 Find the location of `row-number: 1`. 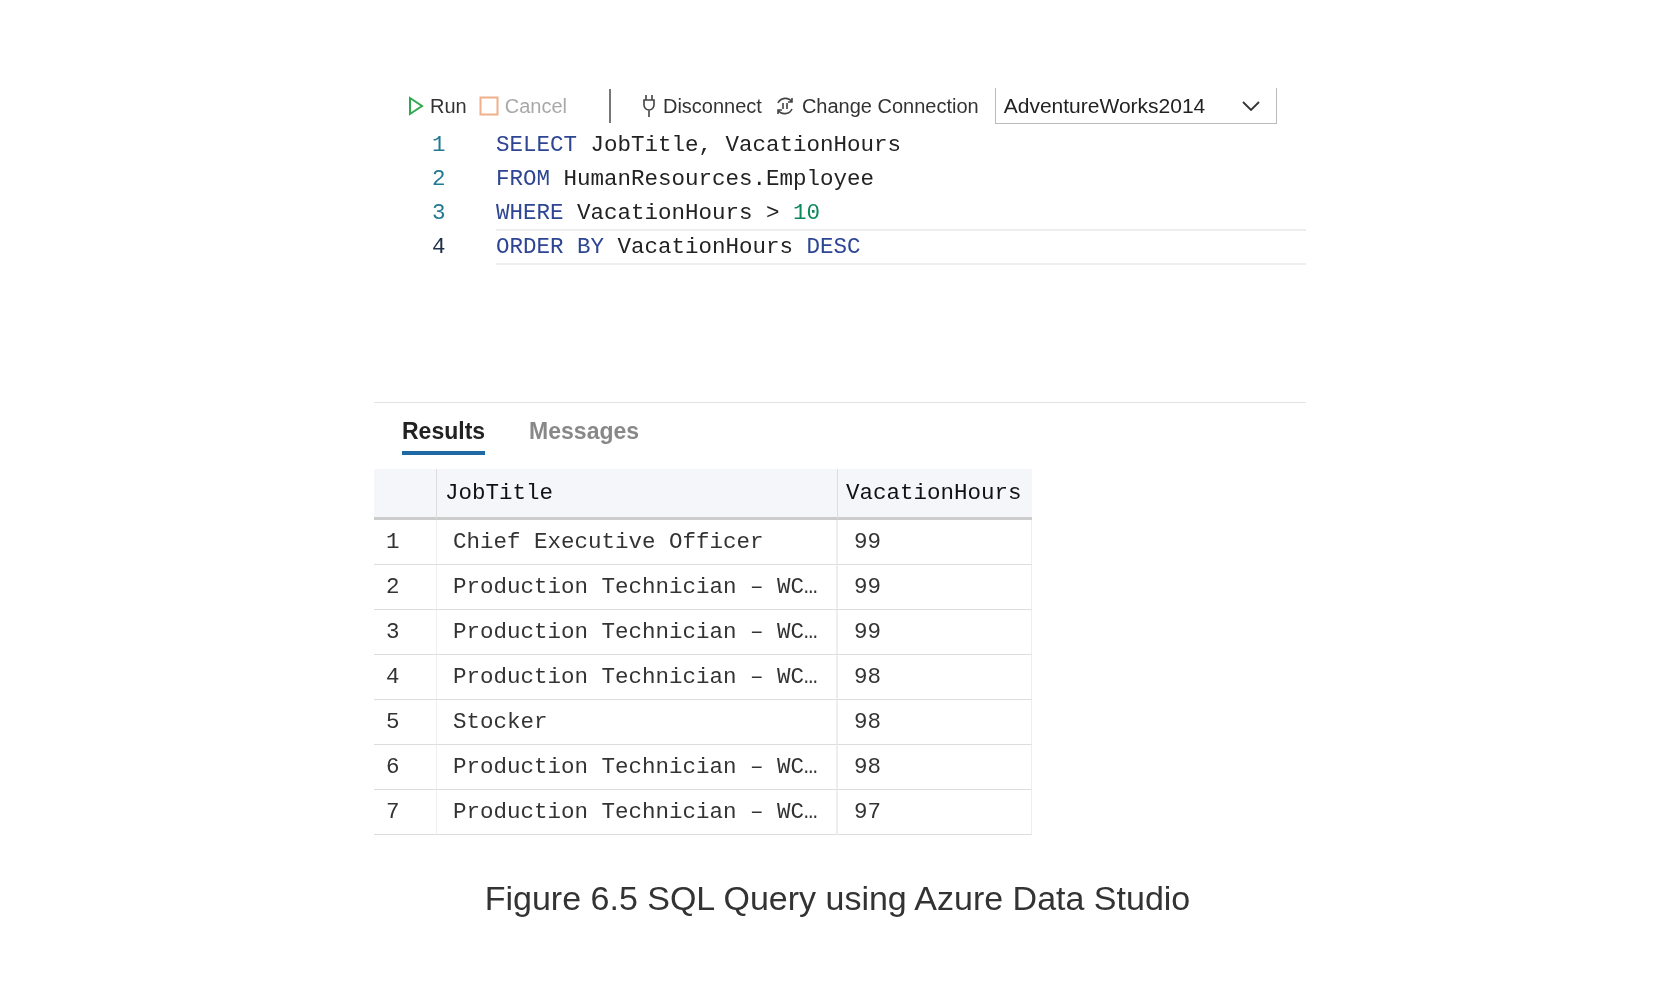

row-number: 1 is located at coordinates (405, 542).